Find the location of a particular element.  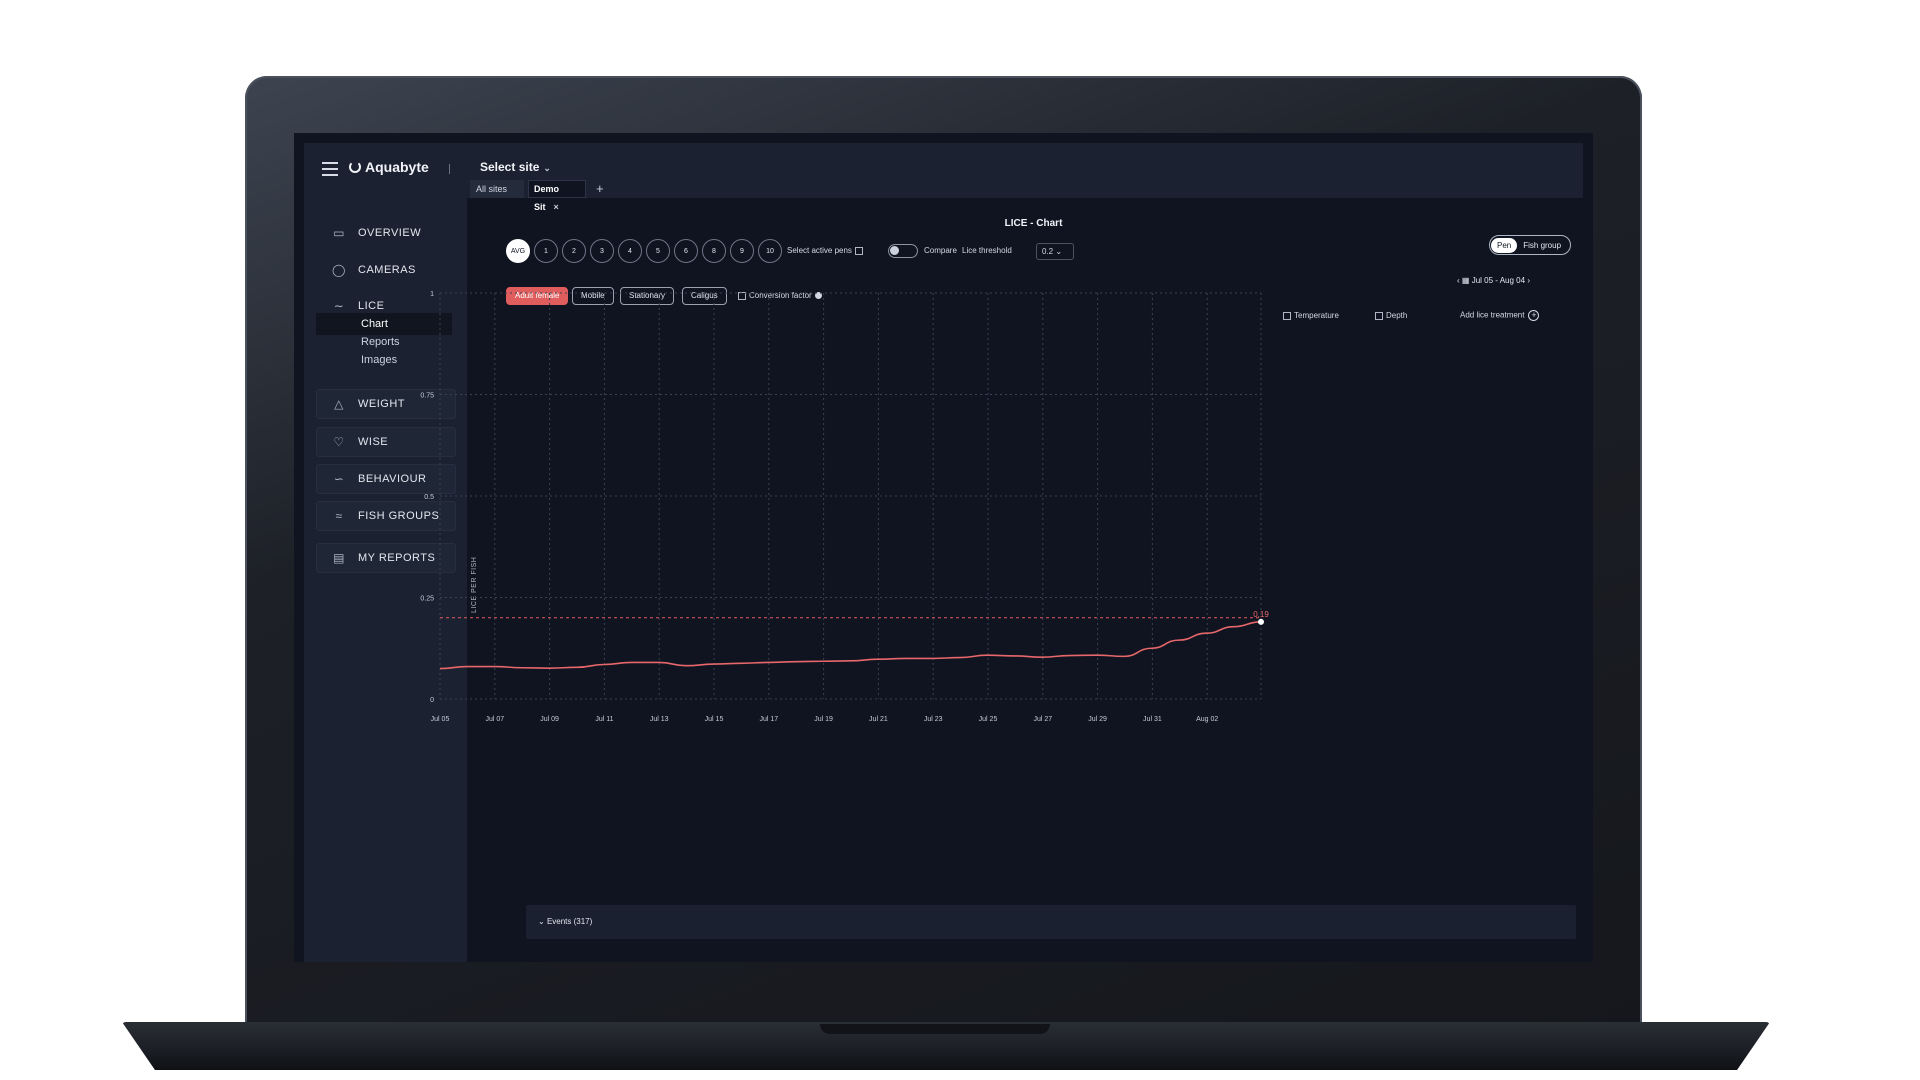

y-tick-label: 0.5 is located at coordinates (429, 497).